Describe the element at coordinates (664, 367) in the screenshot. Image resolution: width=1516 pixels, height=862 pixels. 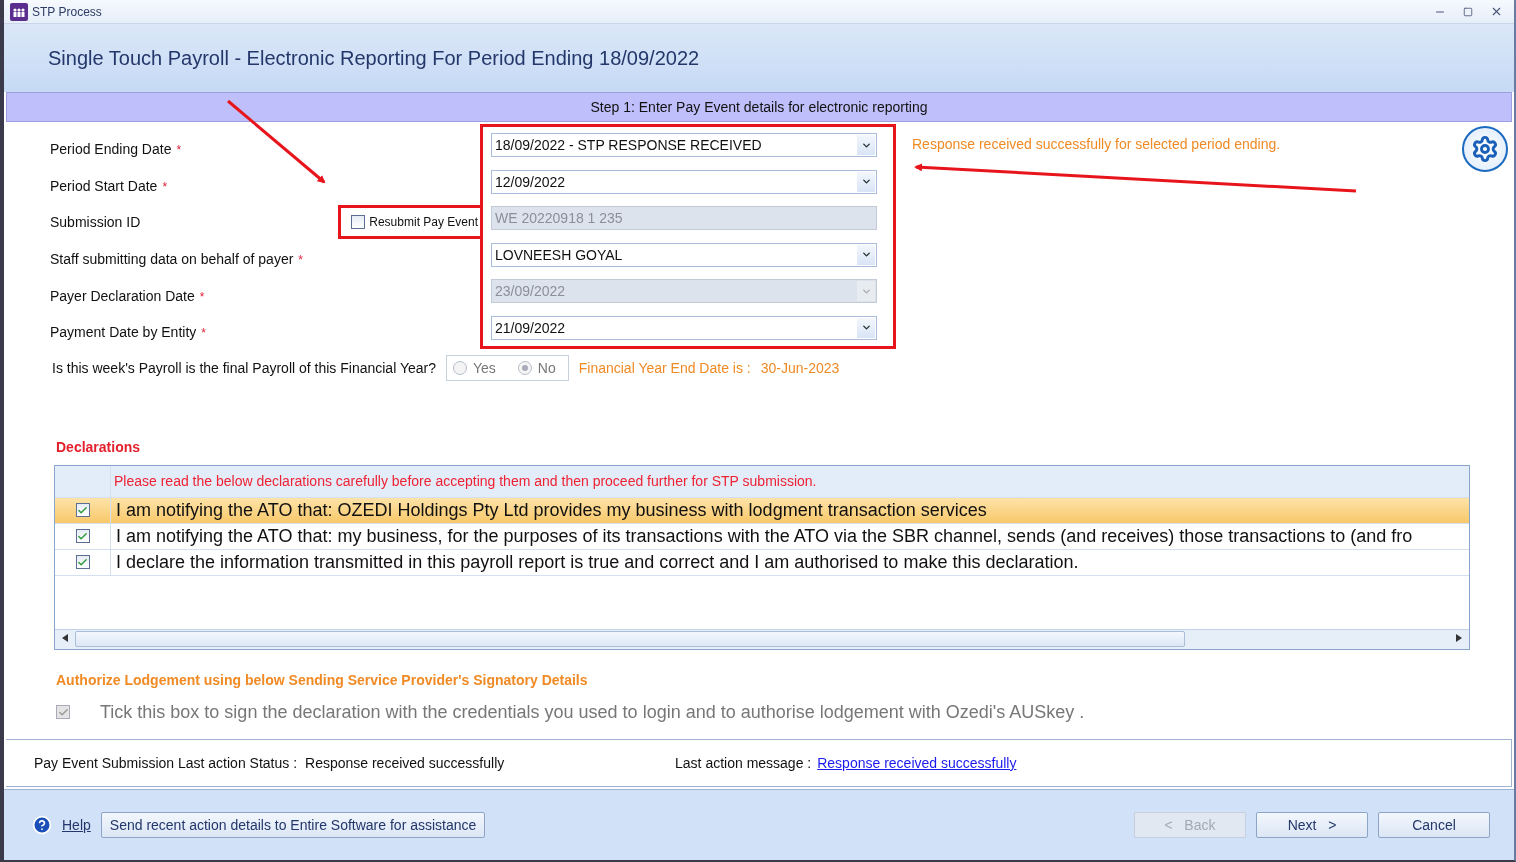
I see `financial-year-end-label: Financial Year End Date is :` at that location.